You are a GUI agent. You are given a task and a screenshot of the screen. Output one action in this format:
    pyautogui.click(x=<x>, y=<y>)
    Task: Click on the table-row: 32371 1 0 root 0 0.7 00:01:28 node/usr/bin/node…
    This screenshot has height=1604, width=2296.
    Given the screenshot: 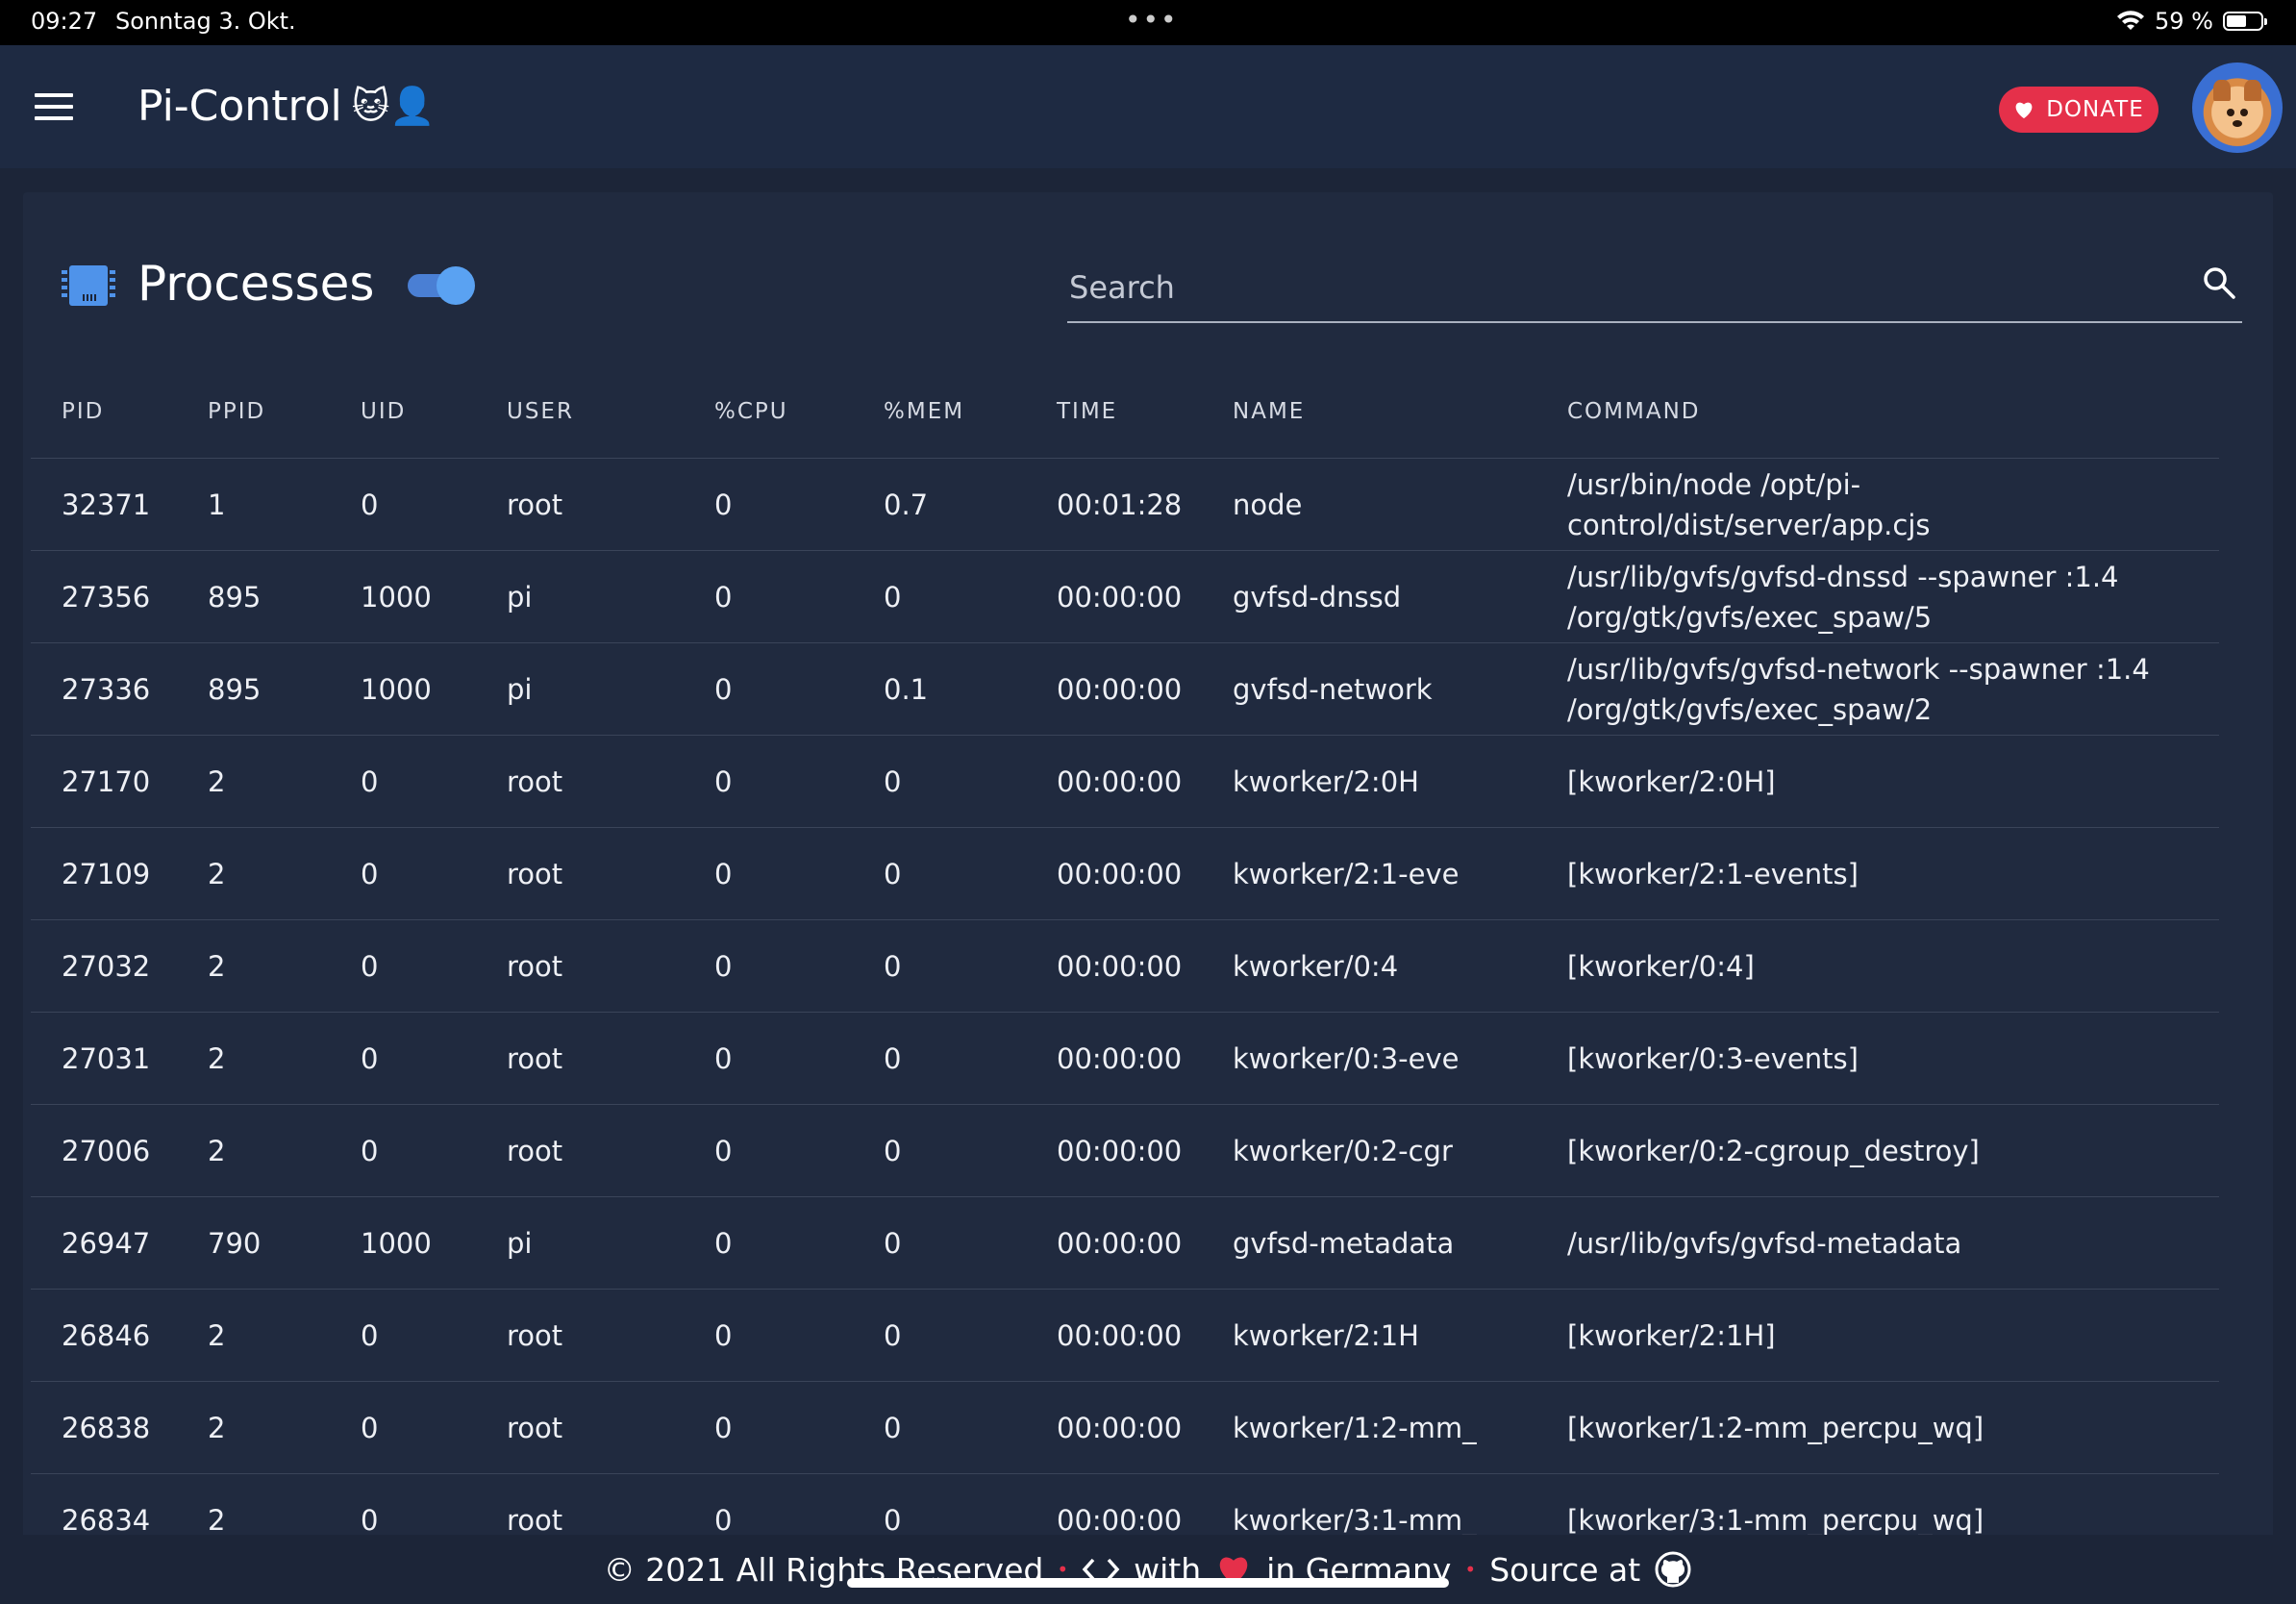 What is the action you would take?
    pyautogui.click(x=1125, y=504)
    